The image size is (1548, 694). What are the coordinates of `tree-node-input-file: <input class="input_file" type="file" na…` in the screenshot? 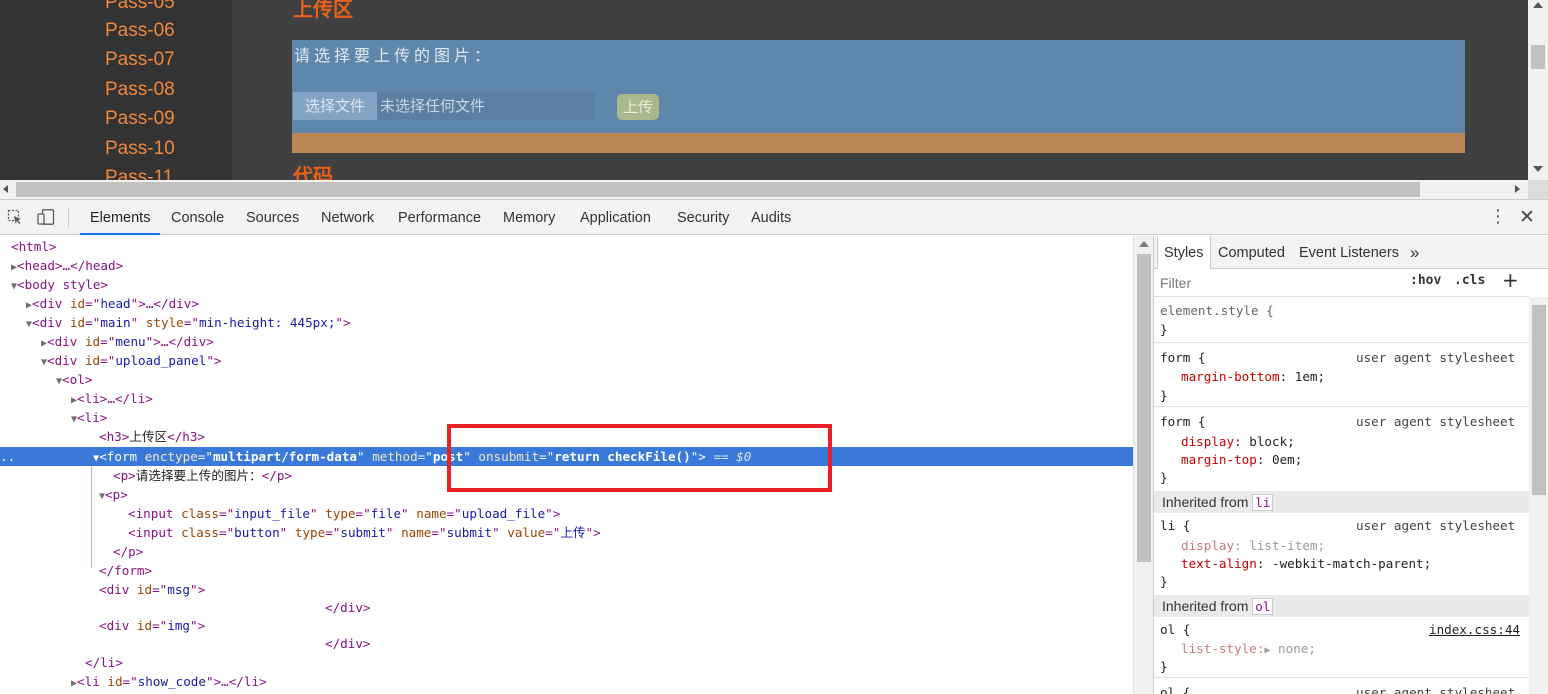 It's located at (344, 513).